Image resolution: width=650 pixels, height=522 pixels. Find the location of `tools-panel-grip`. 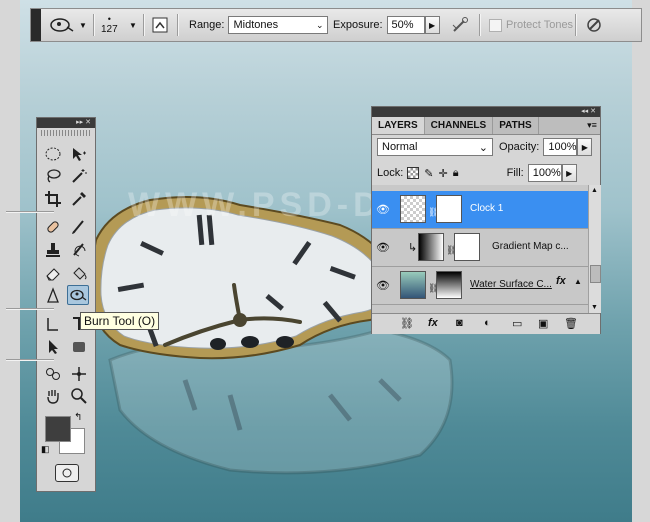

tools-panel-grip is located at coordinates (66, 133).